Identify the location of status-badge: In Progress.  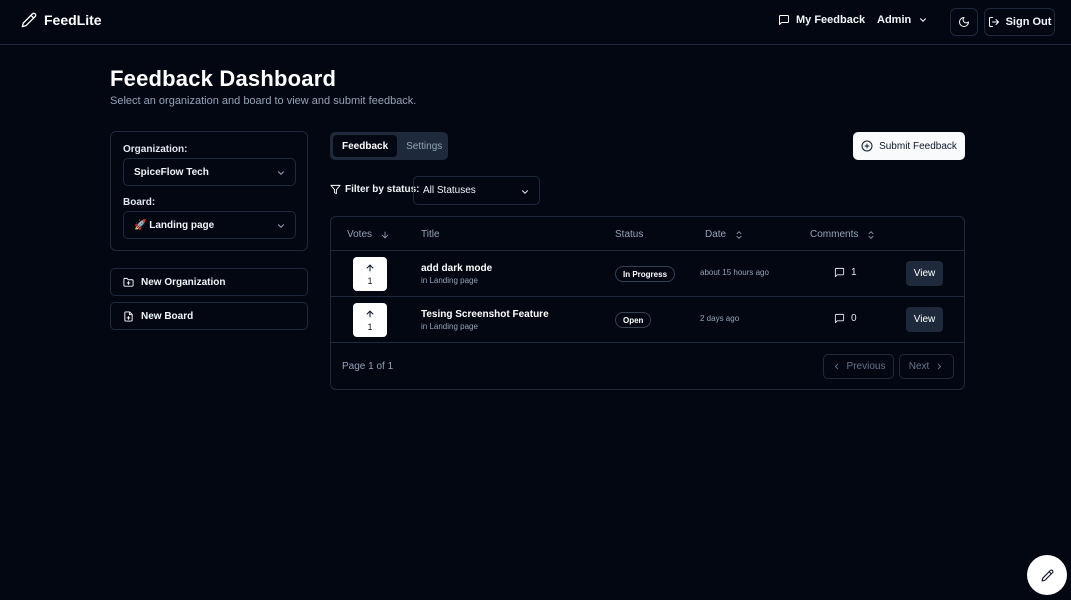
(645, 274).